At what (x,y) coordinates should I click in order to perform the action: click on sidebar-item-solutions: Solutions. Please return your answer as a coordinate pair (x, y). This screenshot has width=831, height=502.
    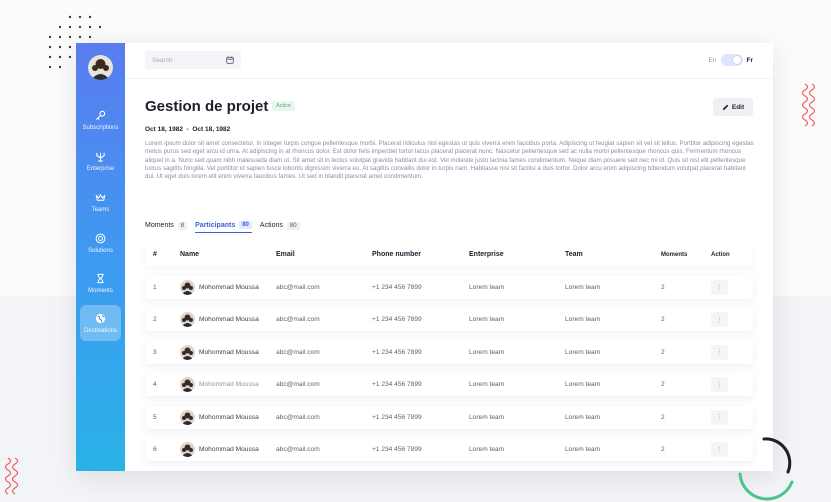
    Looking at the image, I should click on (100, 243).